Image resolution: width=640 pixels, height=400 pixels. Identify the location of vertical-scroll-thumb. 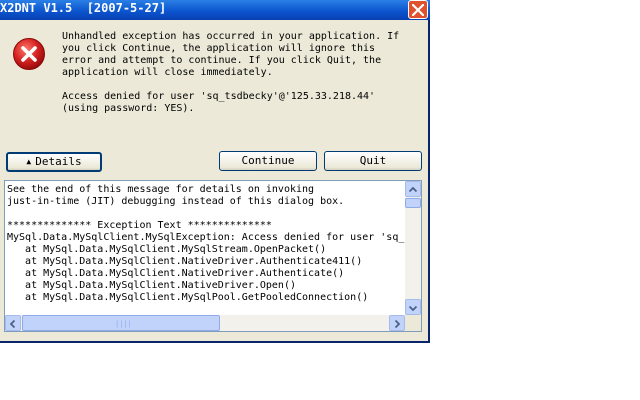
(413, 203).